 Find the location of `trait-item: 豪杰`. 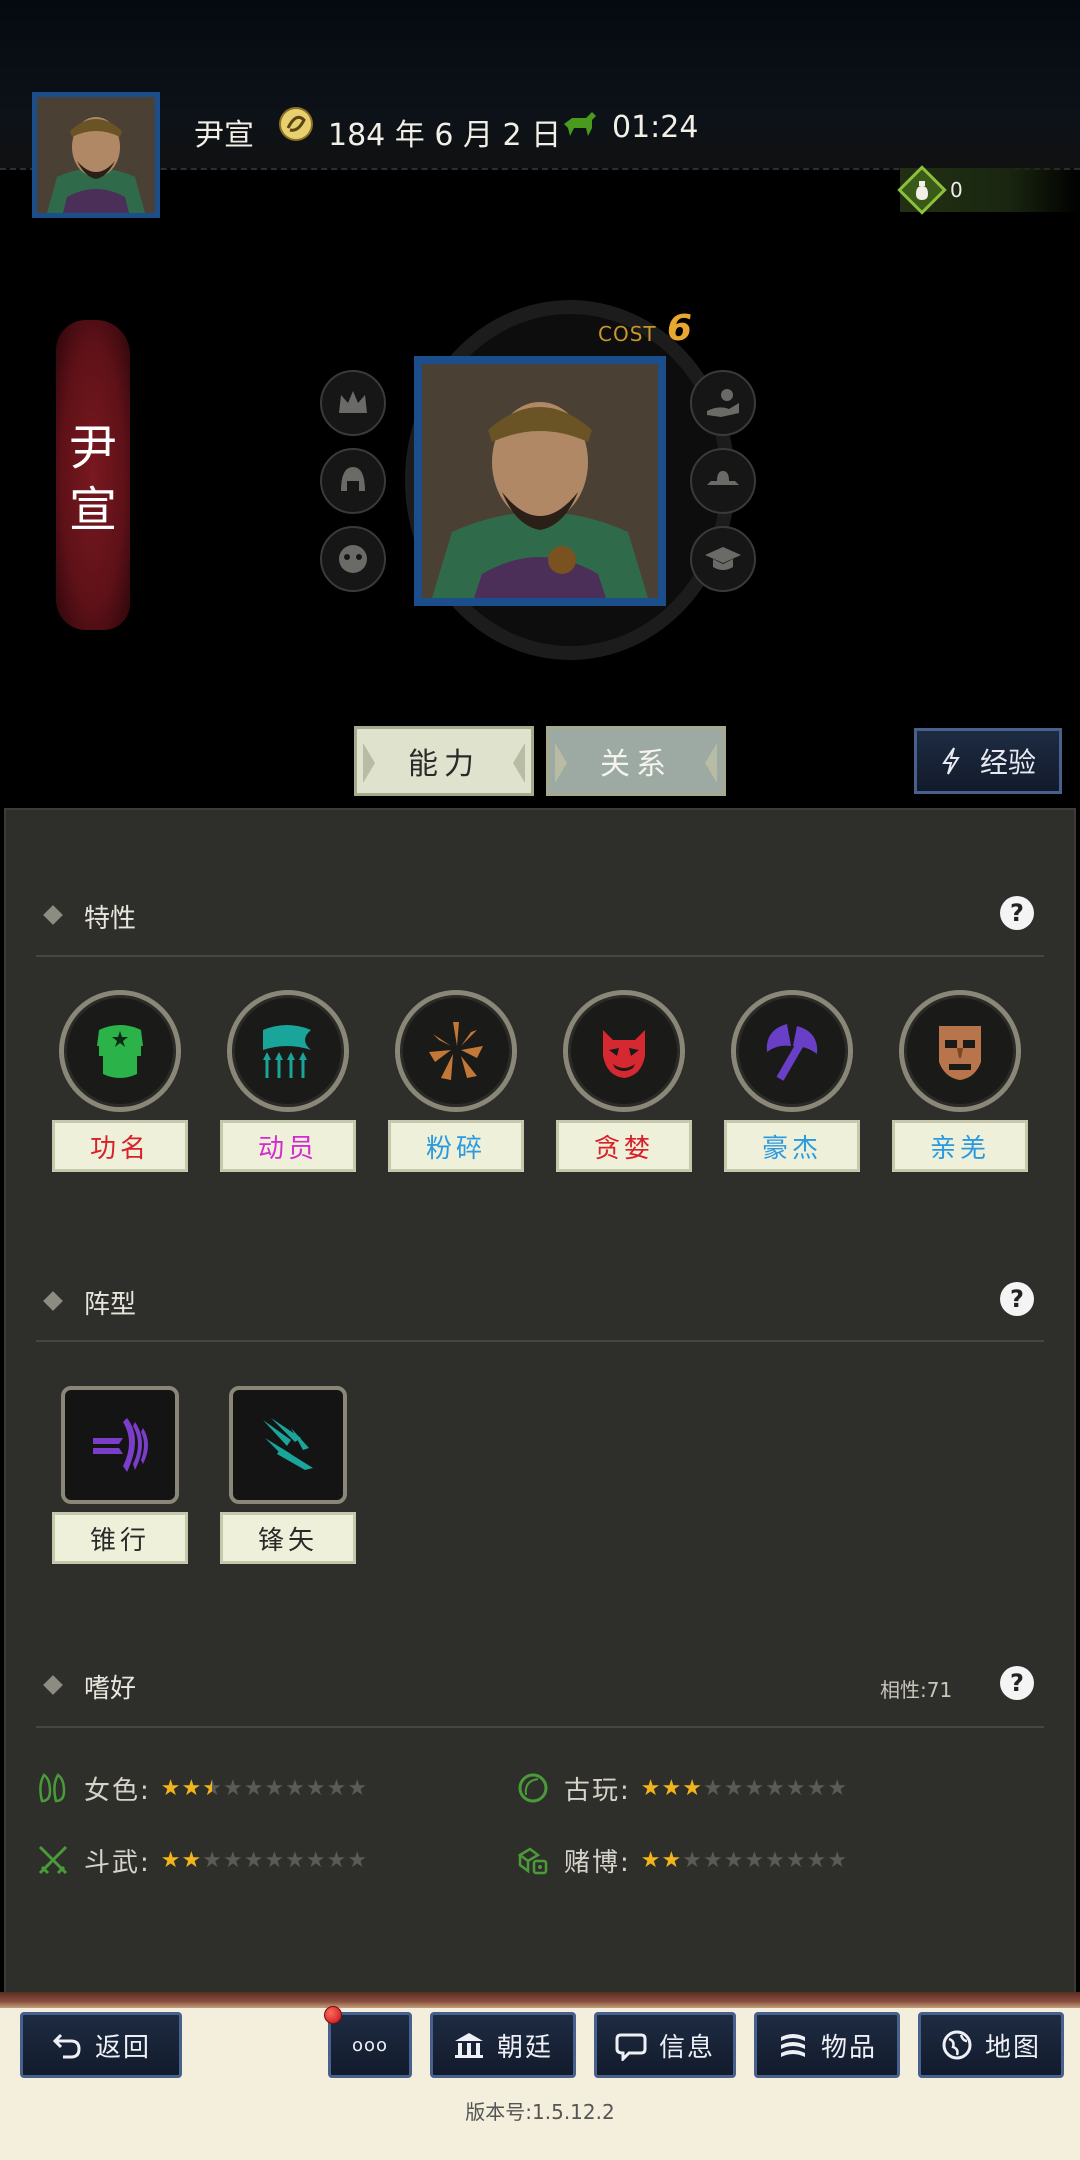

trait-item: 豪杰 is located at coordinates (792, 1081).